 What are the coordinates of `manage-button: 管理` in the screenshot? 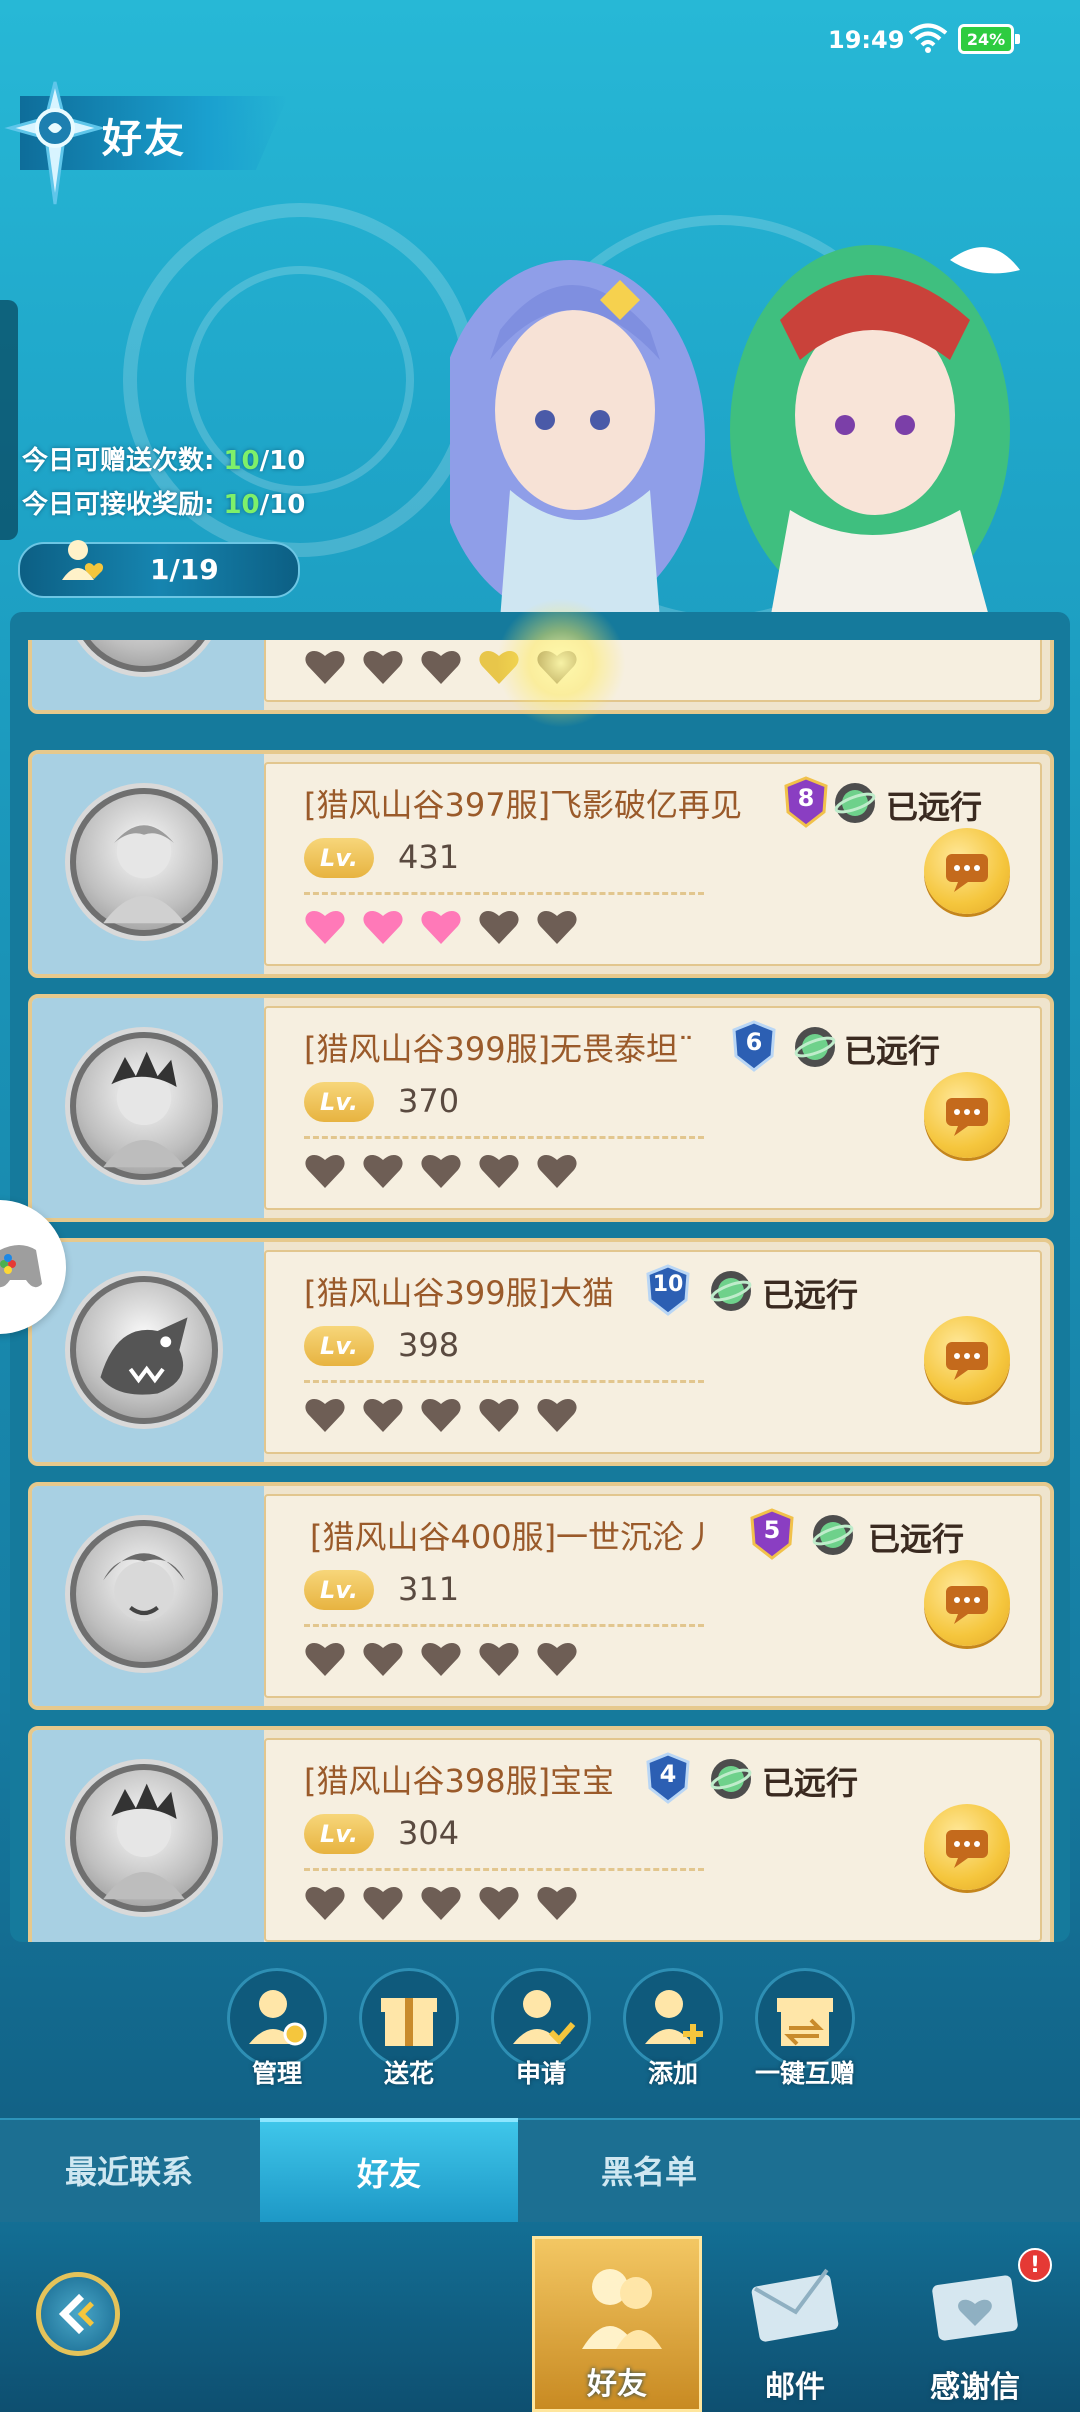 It's located at (277, 2029).